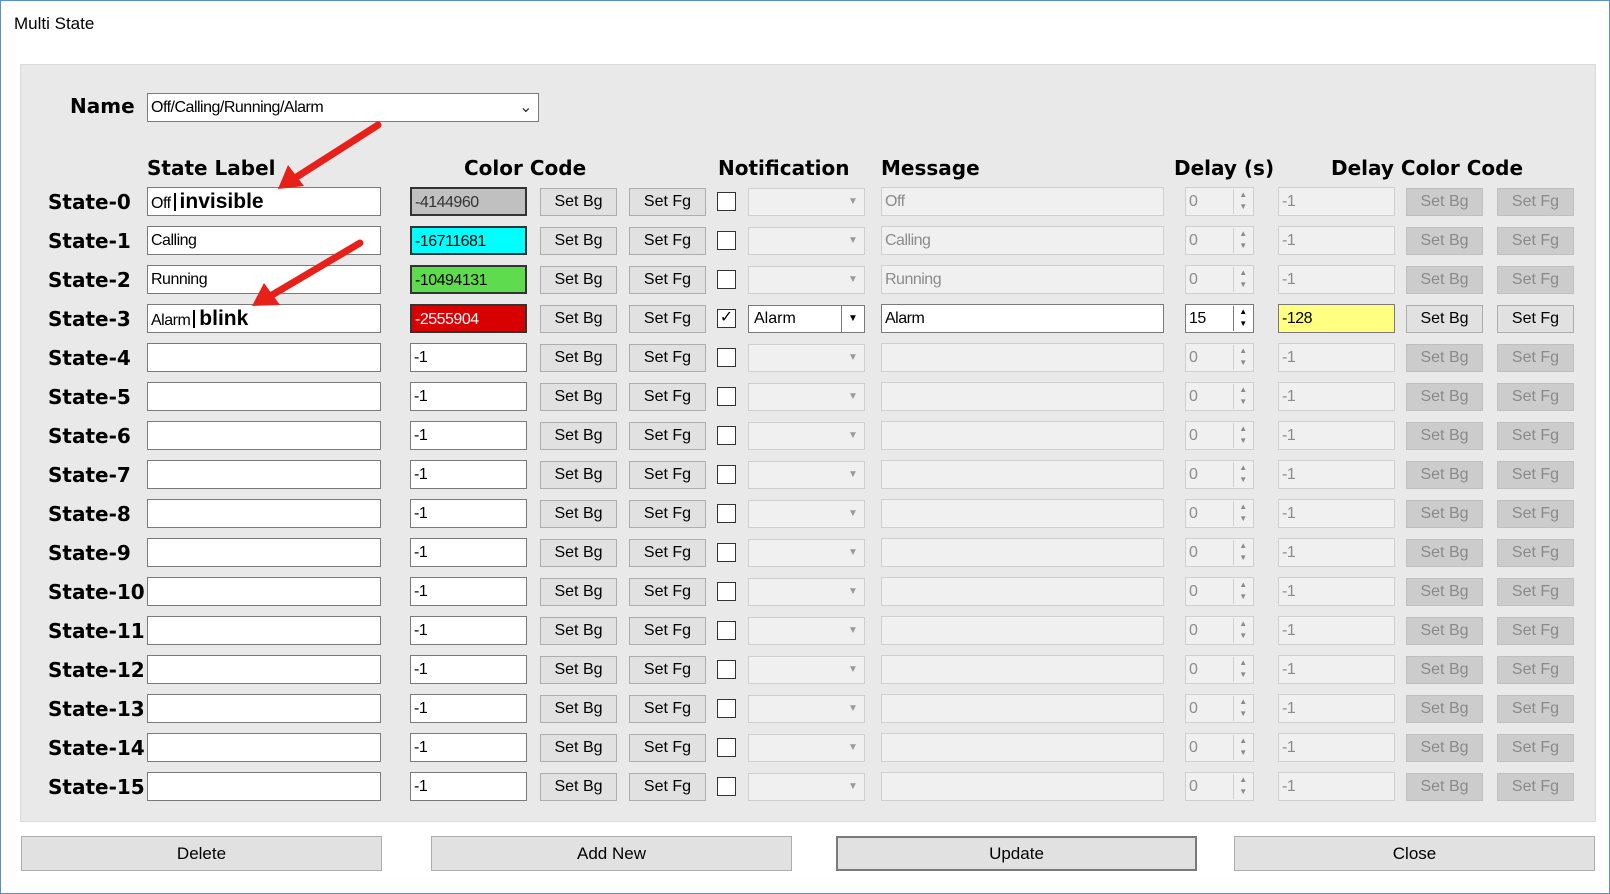 The width and height of the screenshot is (1610, 894). What do you see at coordinates (201, 853) in the screenshot?
I see `delete-button: Delete` at bounding box center [201, 853].